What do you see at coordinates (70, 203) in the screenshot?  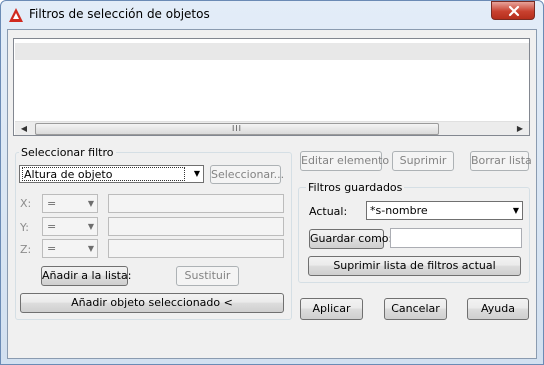 I see `x-operator-combo: = ▼` at bounding box center [70, 203].